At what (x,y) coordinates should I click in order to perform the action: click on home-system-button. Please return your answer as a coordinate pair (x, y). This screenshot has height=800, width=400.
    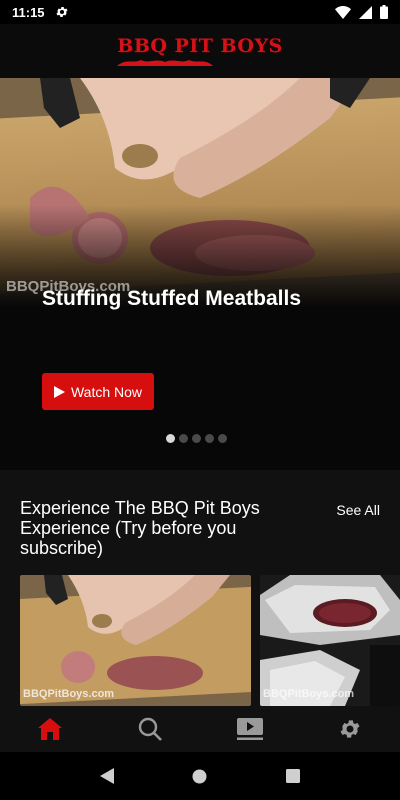
    Looking at the image, I should click on (200, 776).